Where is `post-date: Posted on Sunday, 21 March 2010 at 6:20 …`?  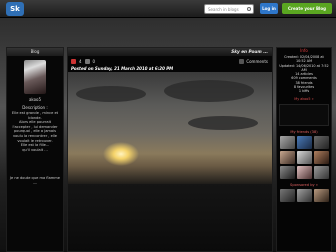 post-date: Posted on Sunday, 21 March 2010 at 6:20 … is located at coordinates (122, 68).